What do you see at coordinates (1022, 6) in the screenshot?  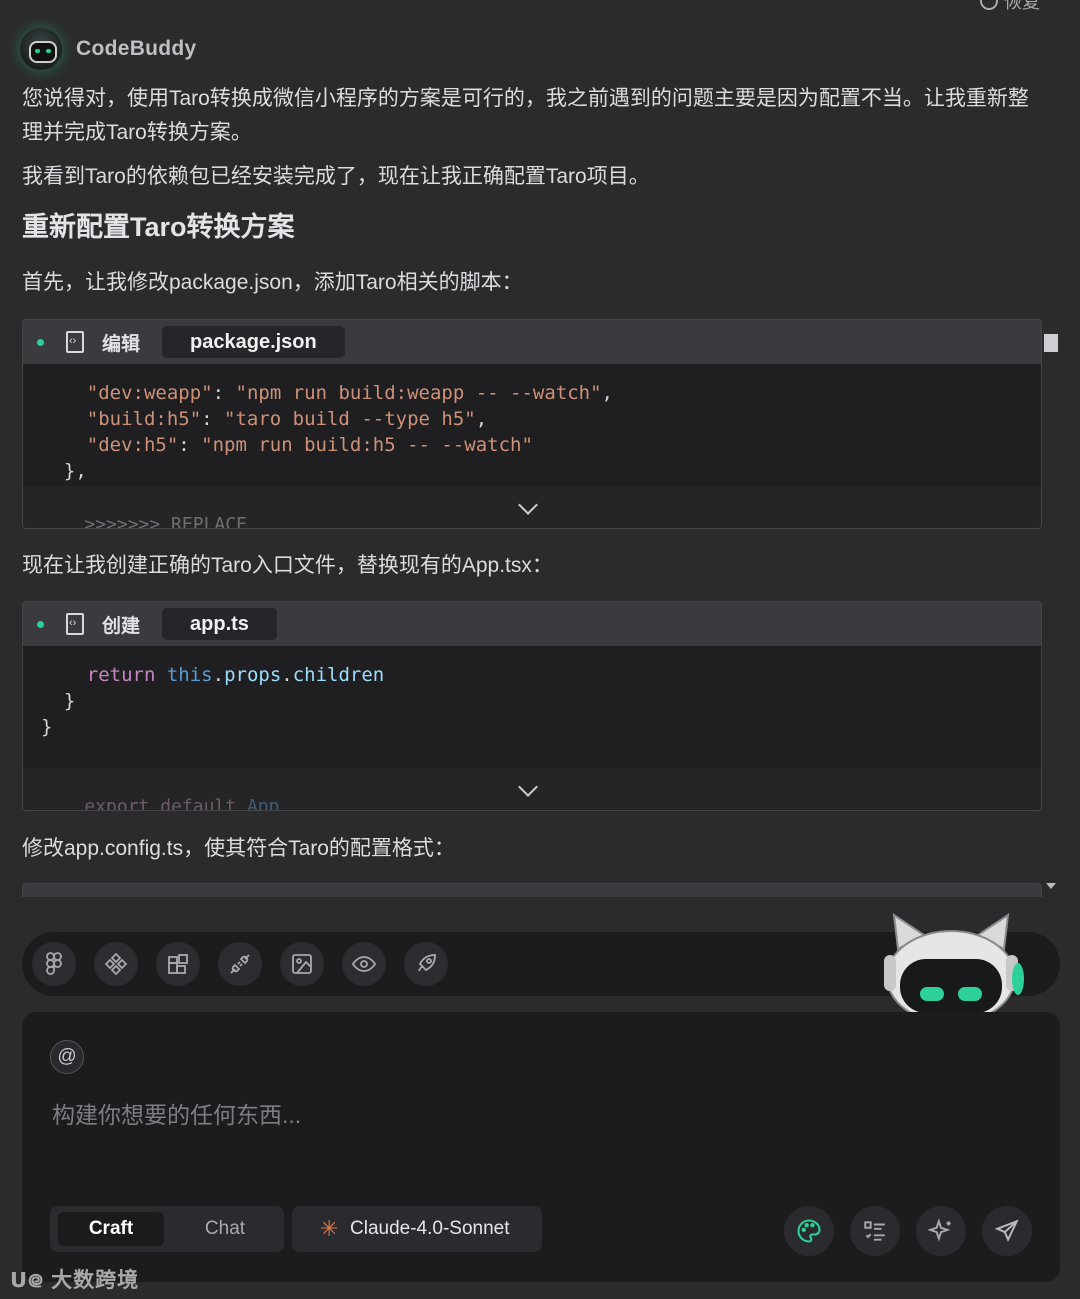 I see `restore-label: 恢复` at bounding box center [1022, 6].